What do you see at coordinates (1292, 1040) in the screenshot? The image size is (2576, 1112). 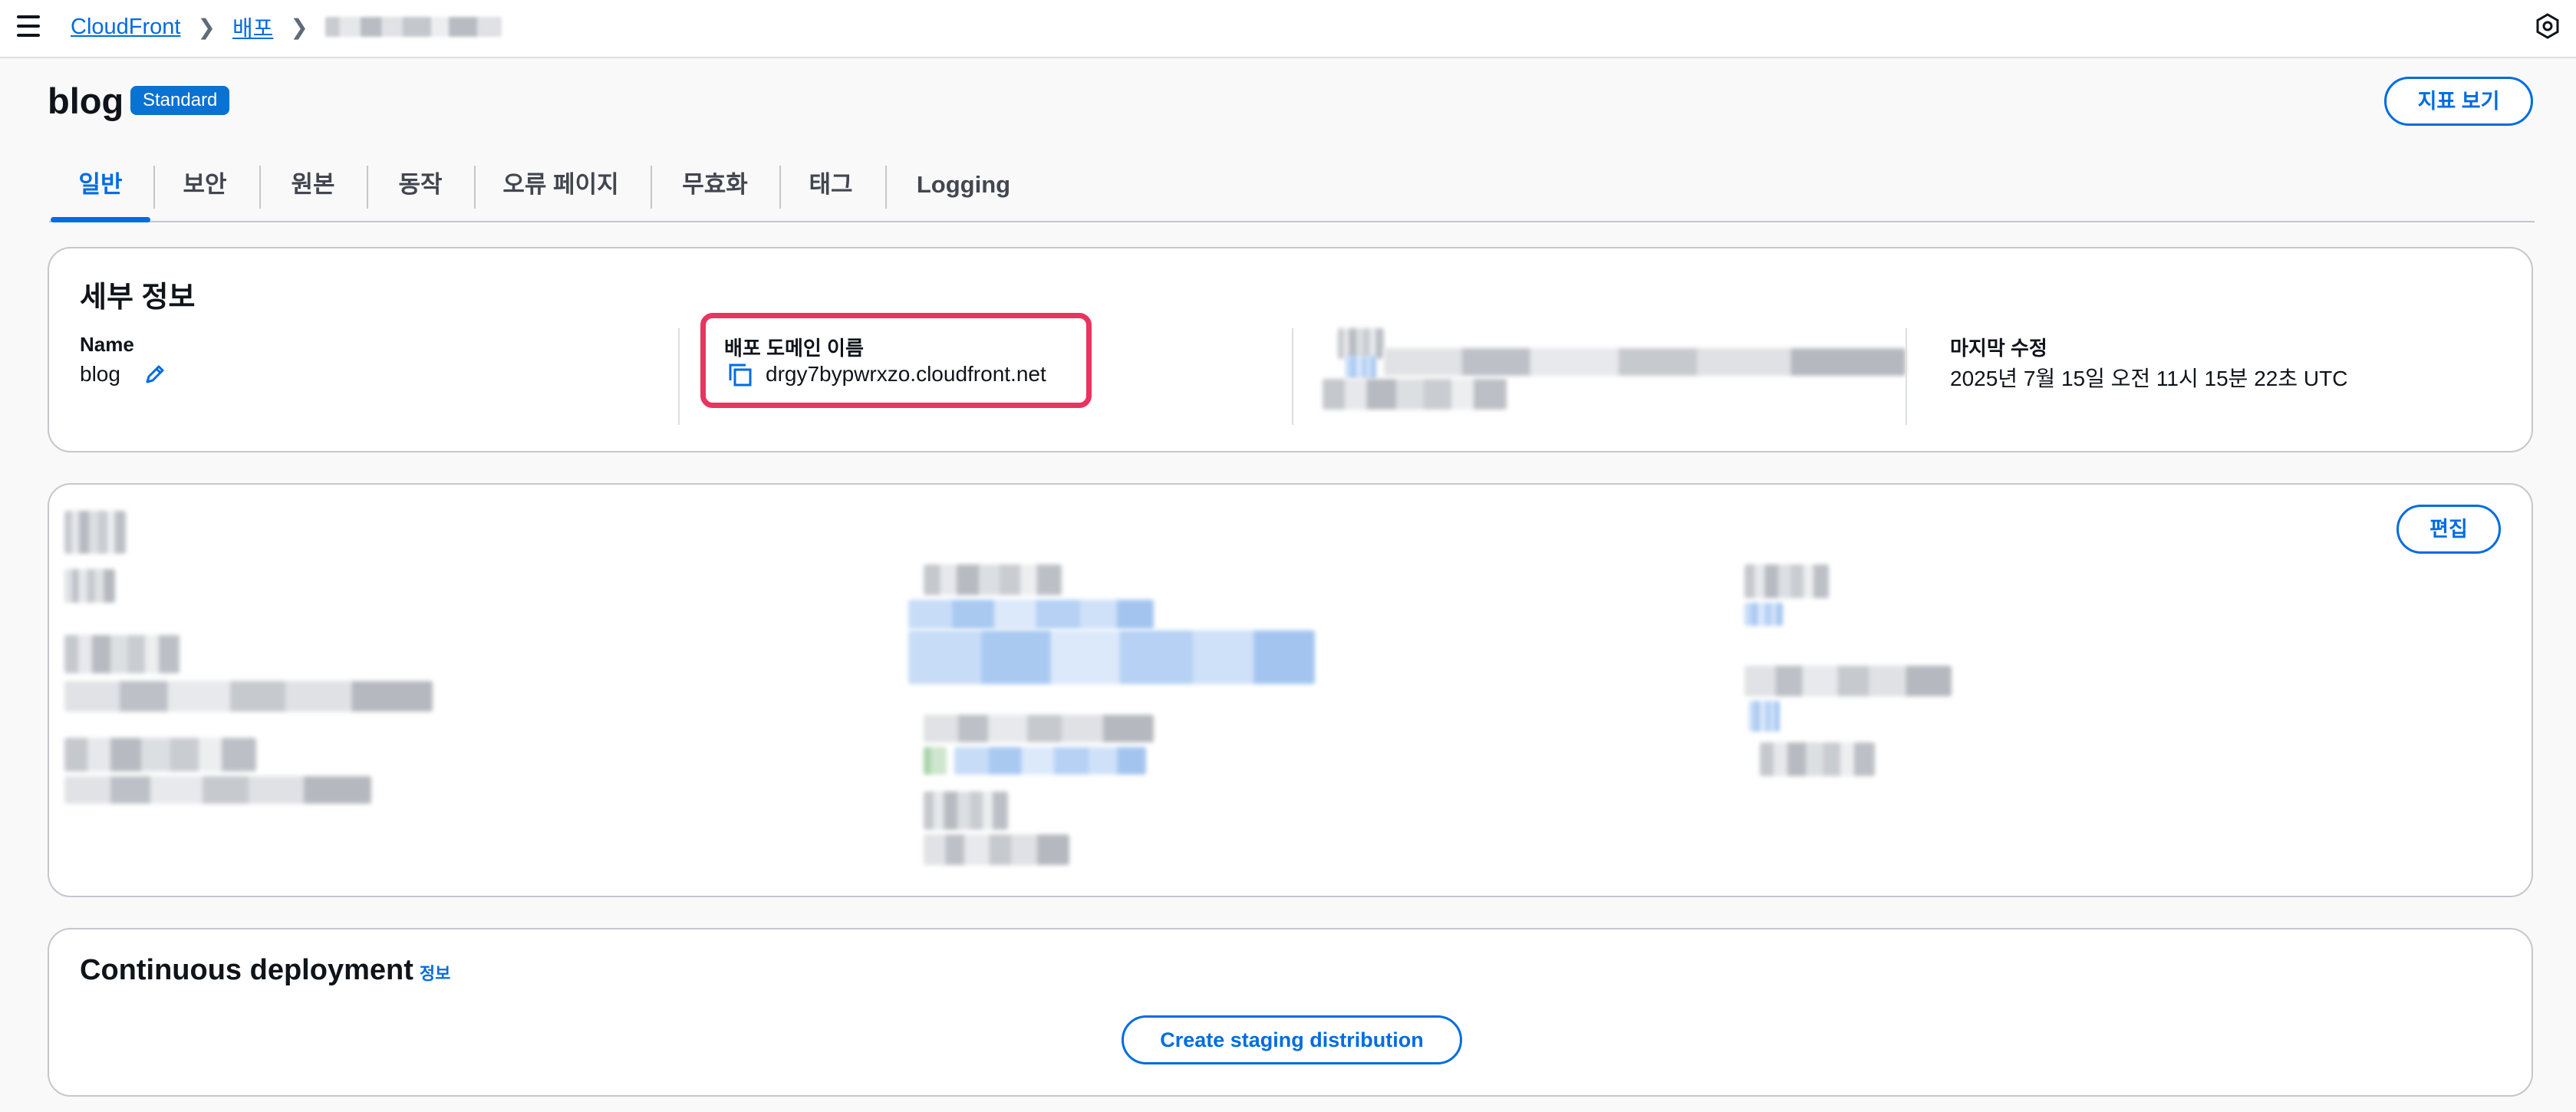 I see `create-staging-distribution-button: Create staging distribution` at bounding box center [1292, 1040].